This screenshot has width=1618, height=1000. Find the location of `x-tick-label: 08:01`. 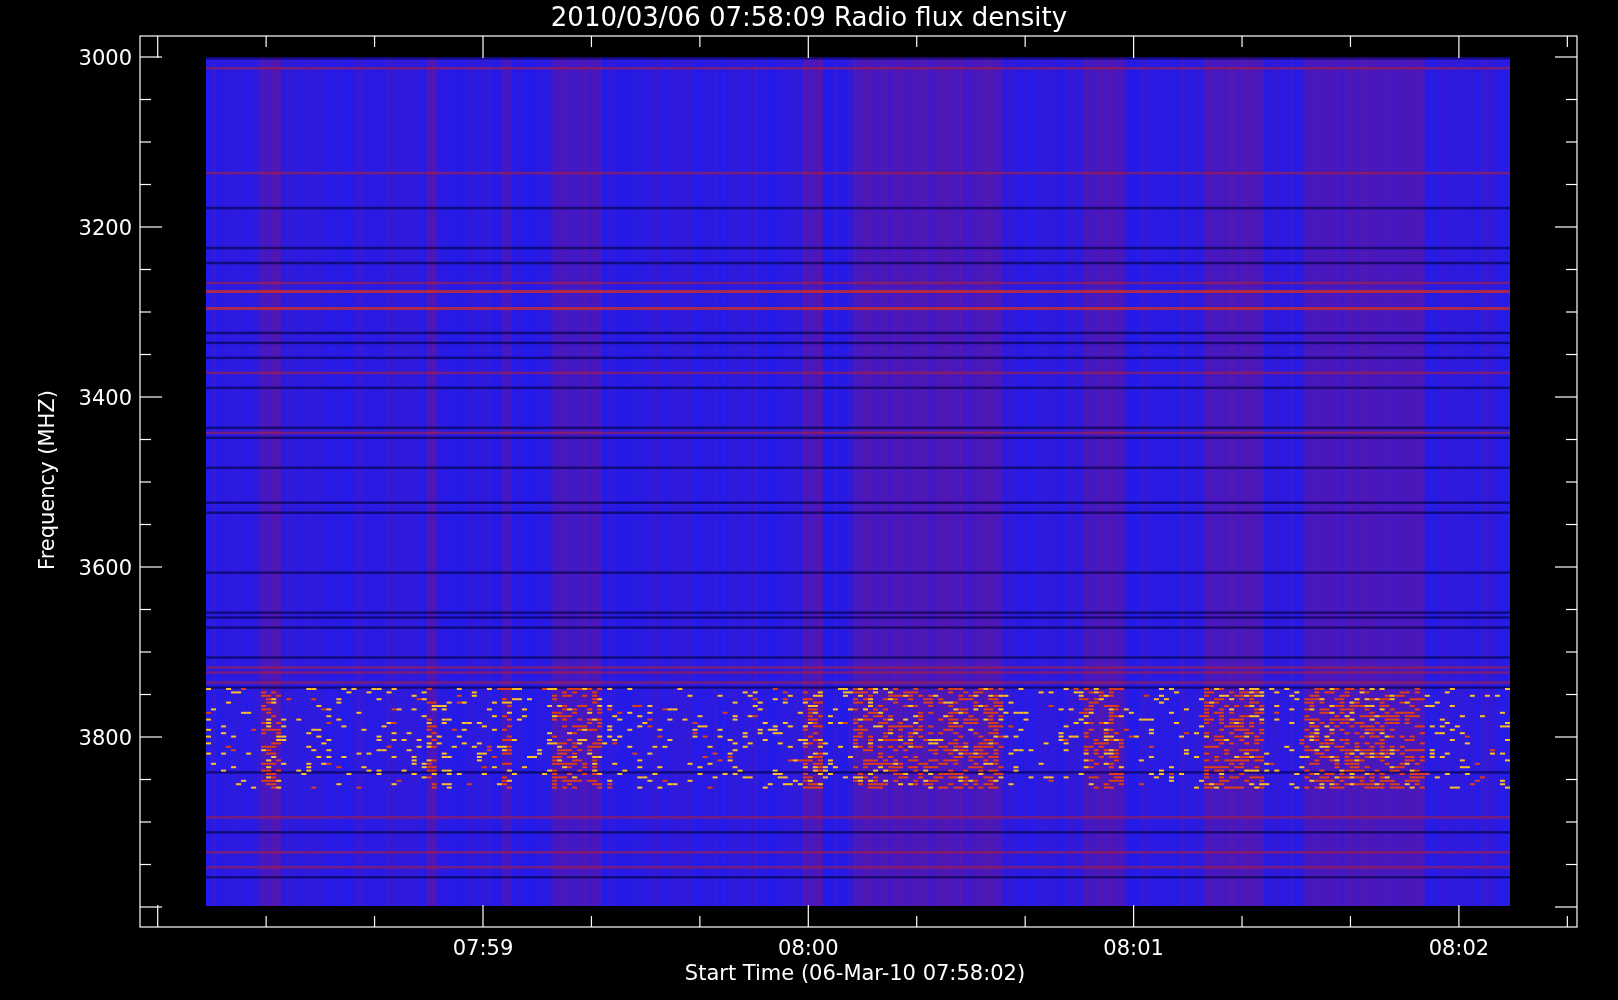

x-tick-label: 08:01 is located at coordinates (1133, 948).